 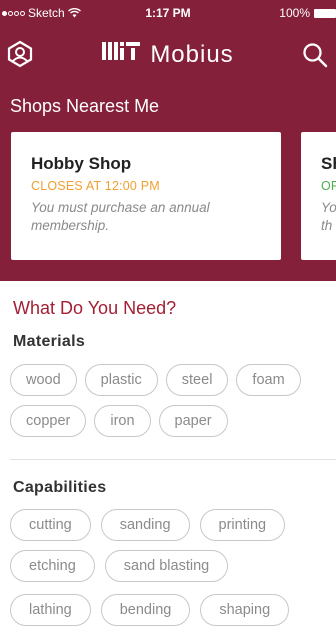 I want to click on chip-wood: wood, so click(x=43, y=380).